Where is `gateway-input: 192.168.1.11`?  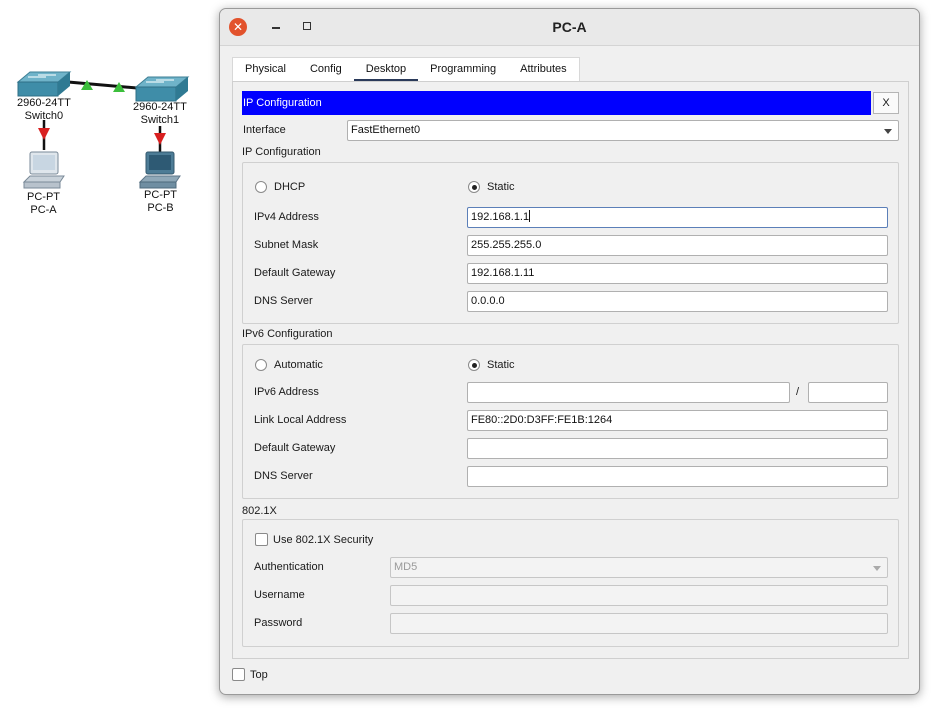 gateway-input: 192.168.1.11 is located at coordinates (677, 273).